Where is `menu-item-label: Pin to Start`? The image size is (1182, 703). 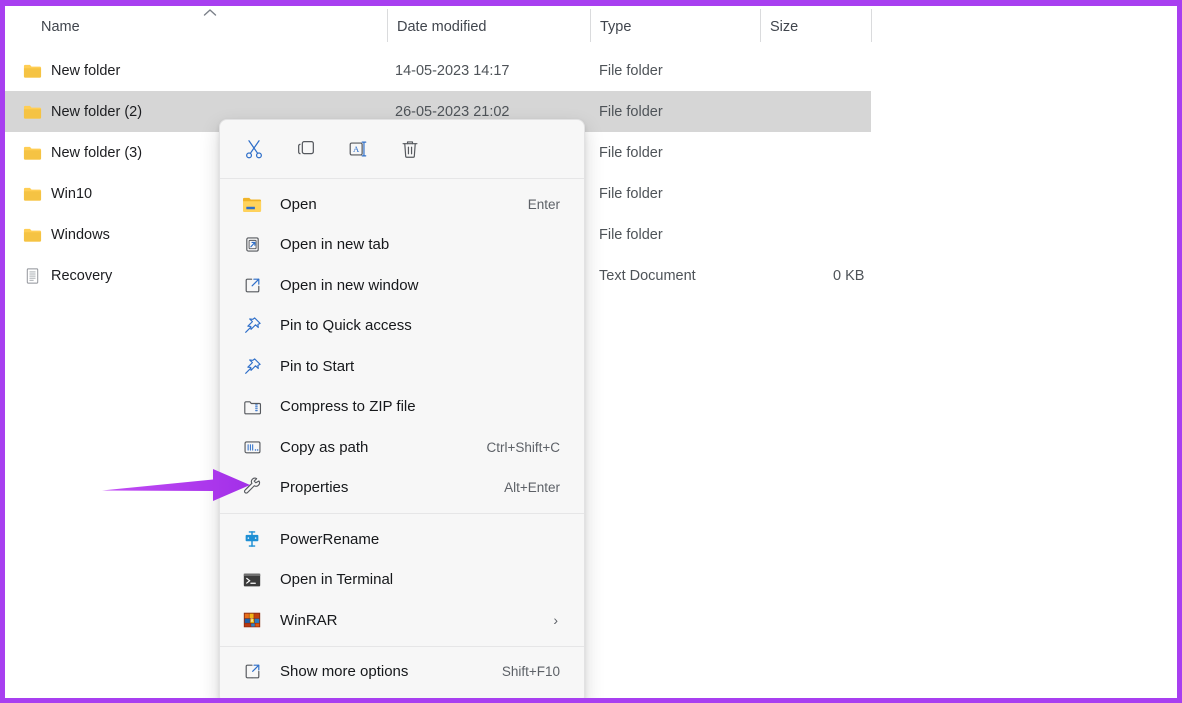 menu-item-label: Pin to Start is located at coordinates (317, 366).